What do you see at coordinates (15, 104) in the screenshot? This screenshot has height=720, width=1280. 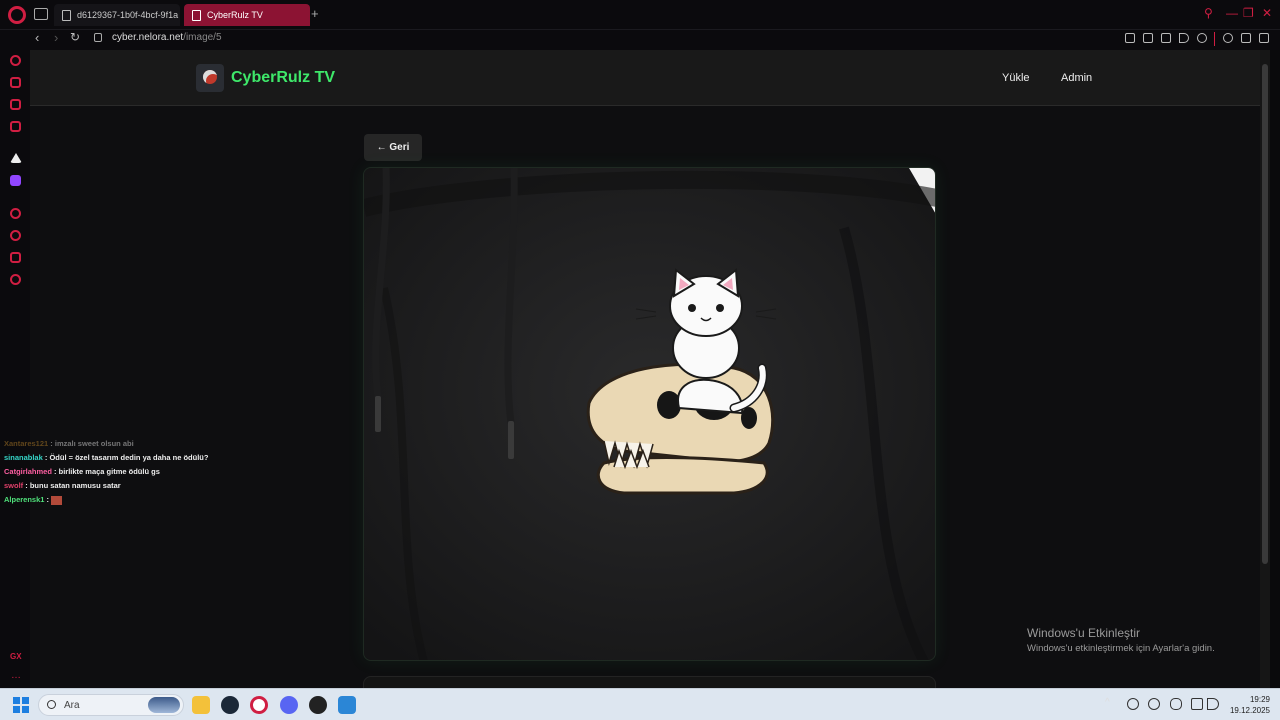 I see `messenger-icon` at bounding box center [15, 104].